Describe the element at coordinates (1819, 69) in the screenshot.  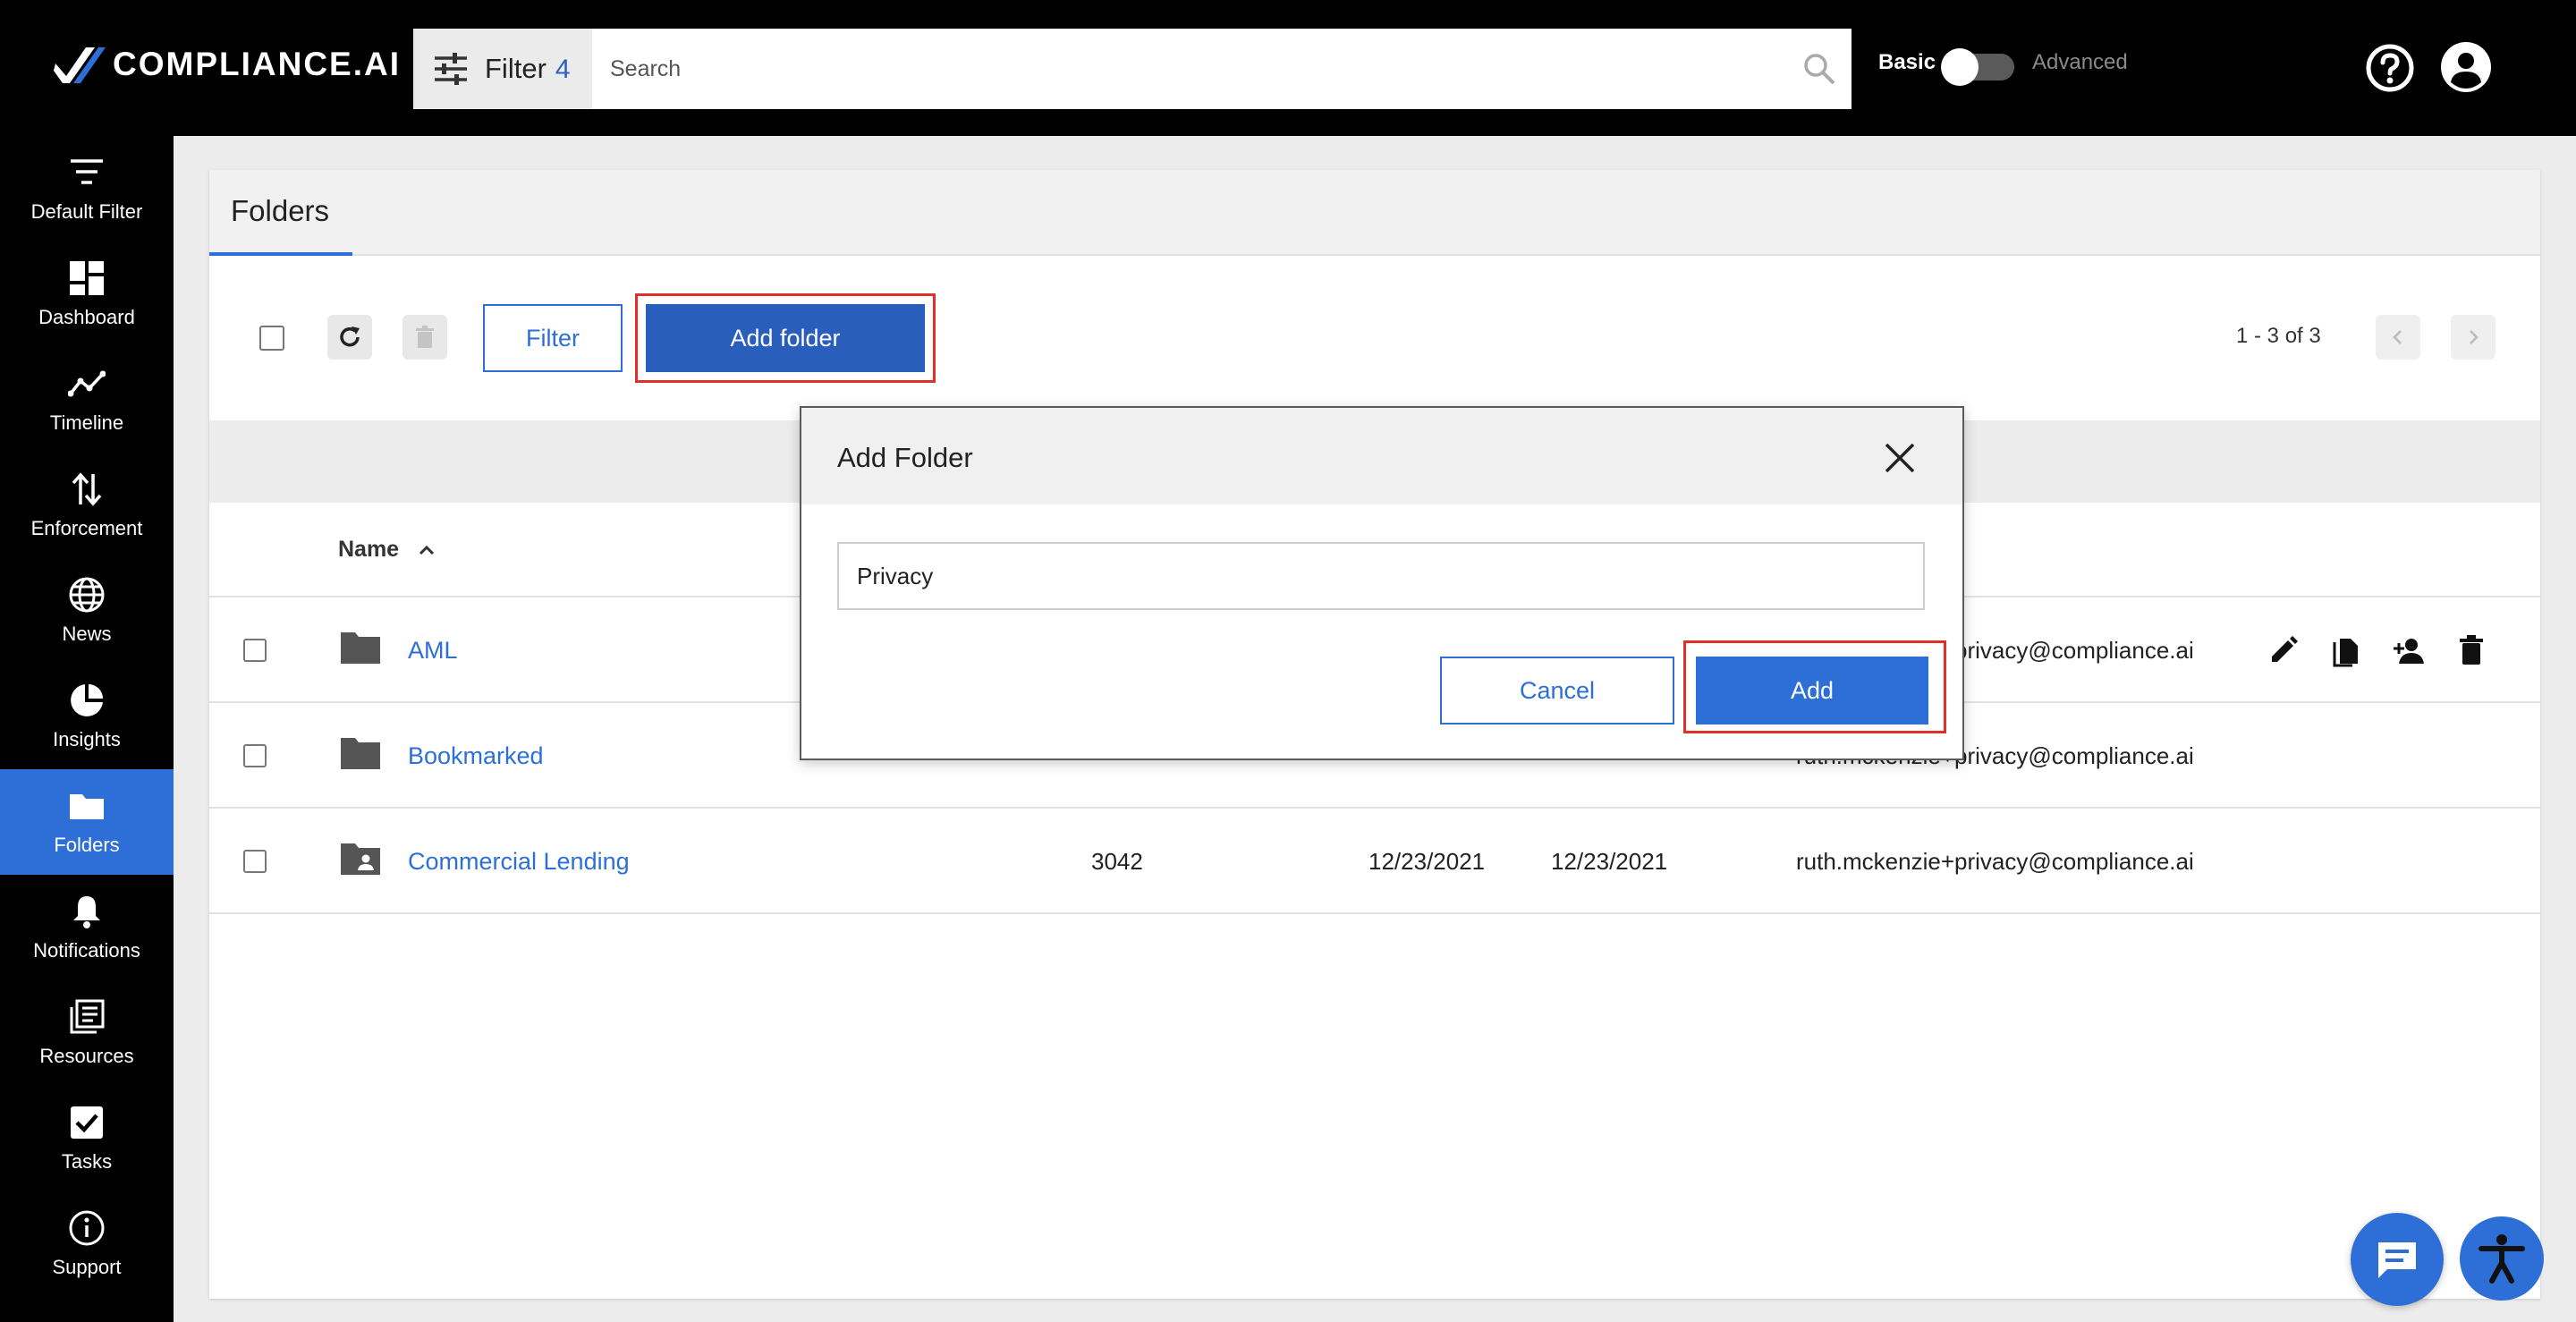
I see `search-icon` at that location.